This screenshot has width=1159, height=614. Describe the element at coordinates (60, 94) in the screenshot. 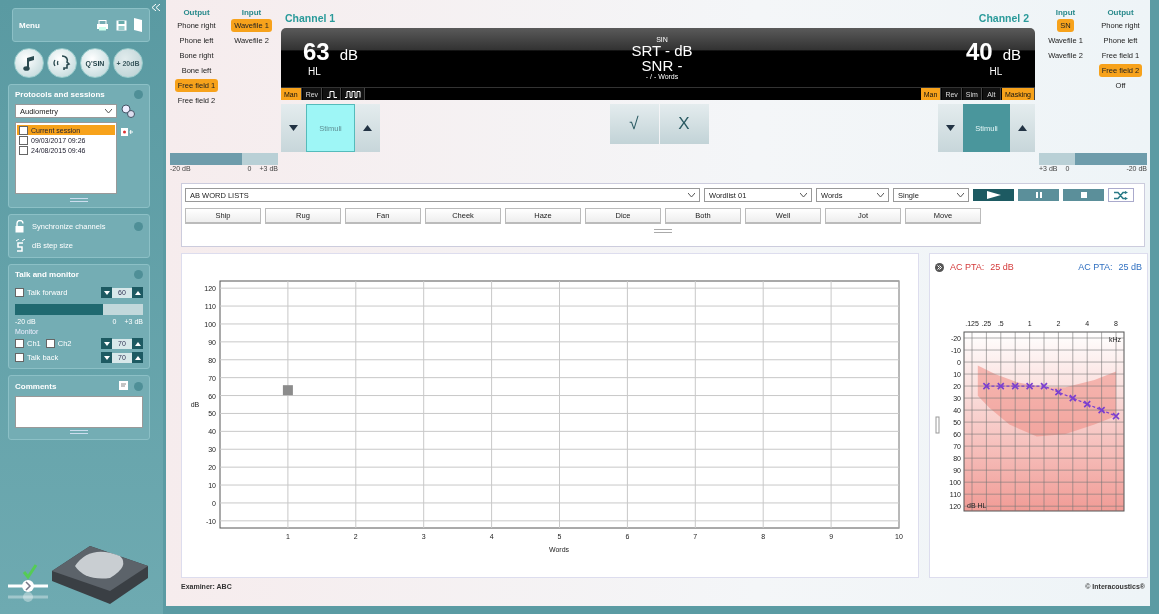

I see `panel-title: Protocols and sessions` at that location.